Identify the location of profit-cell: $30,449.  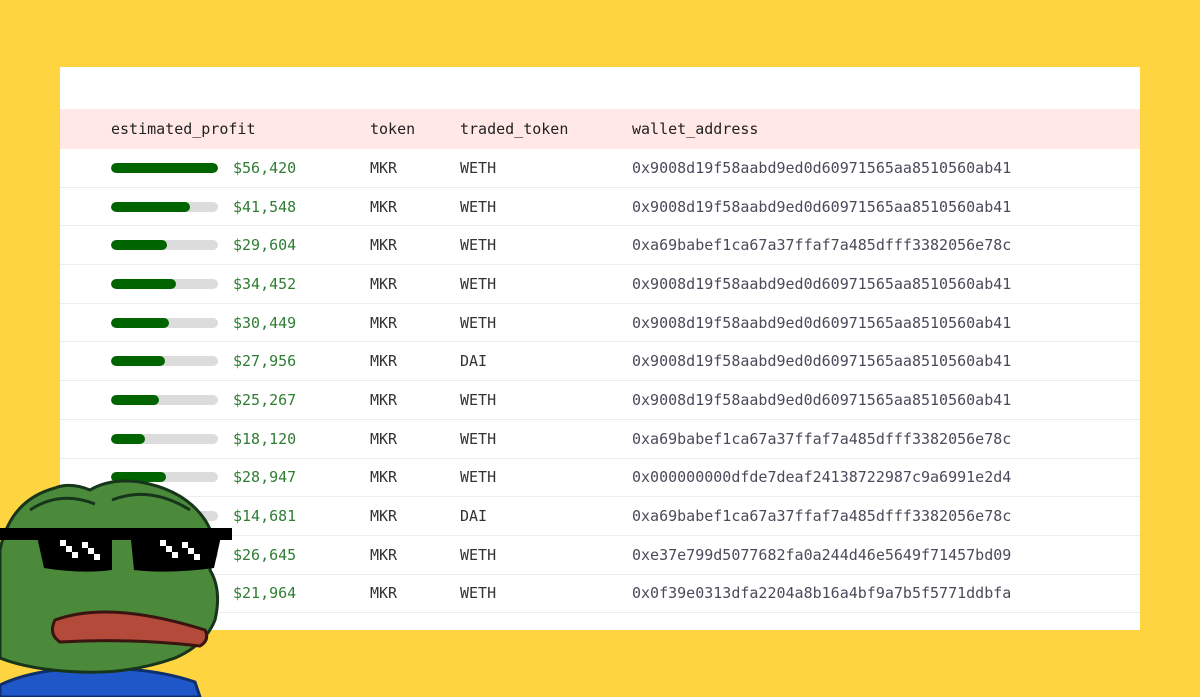
(236, 323).